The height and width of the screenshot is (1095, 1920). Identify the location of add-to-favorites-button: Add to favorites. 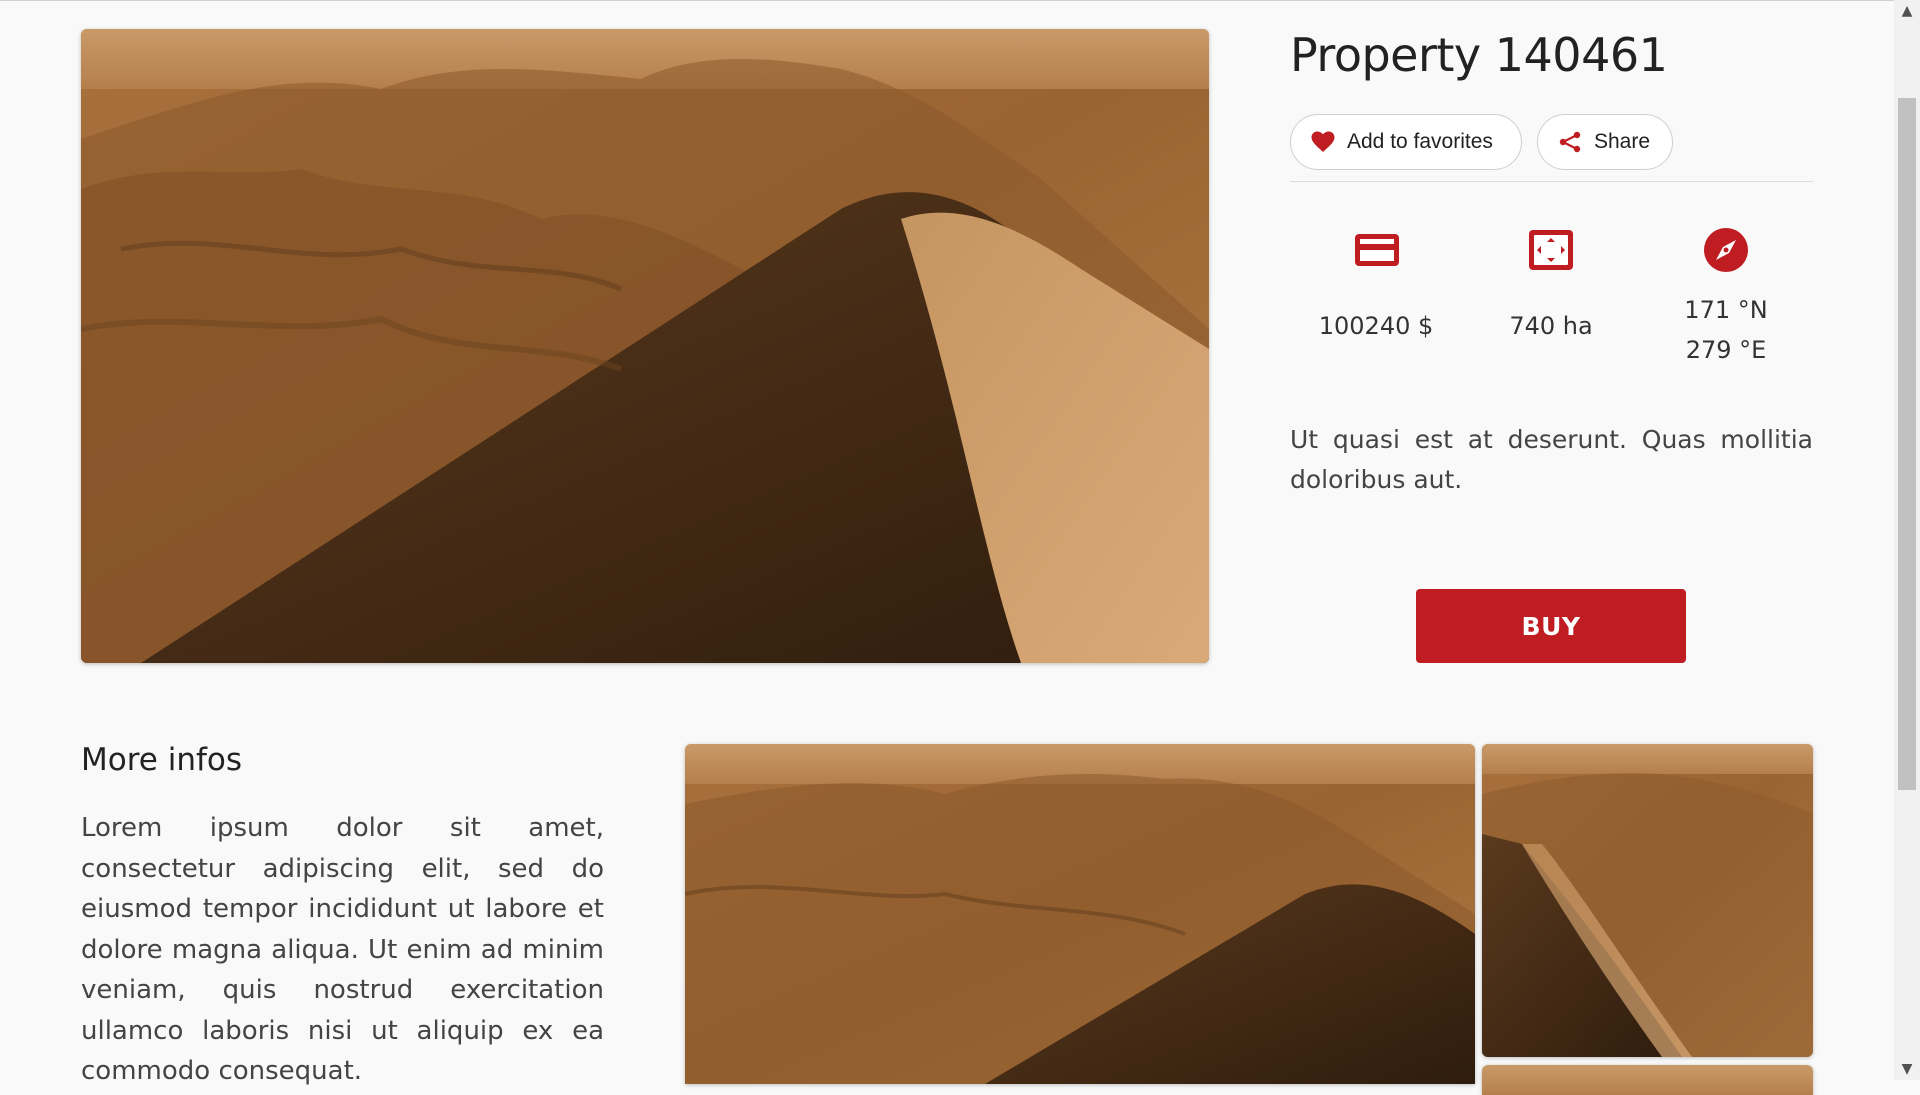
(1406, 142).